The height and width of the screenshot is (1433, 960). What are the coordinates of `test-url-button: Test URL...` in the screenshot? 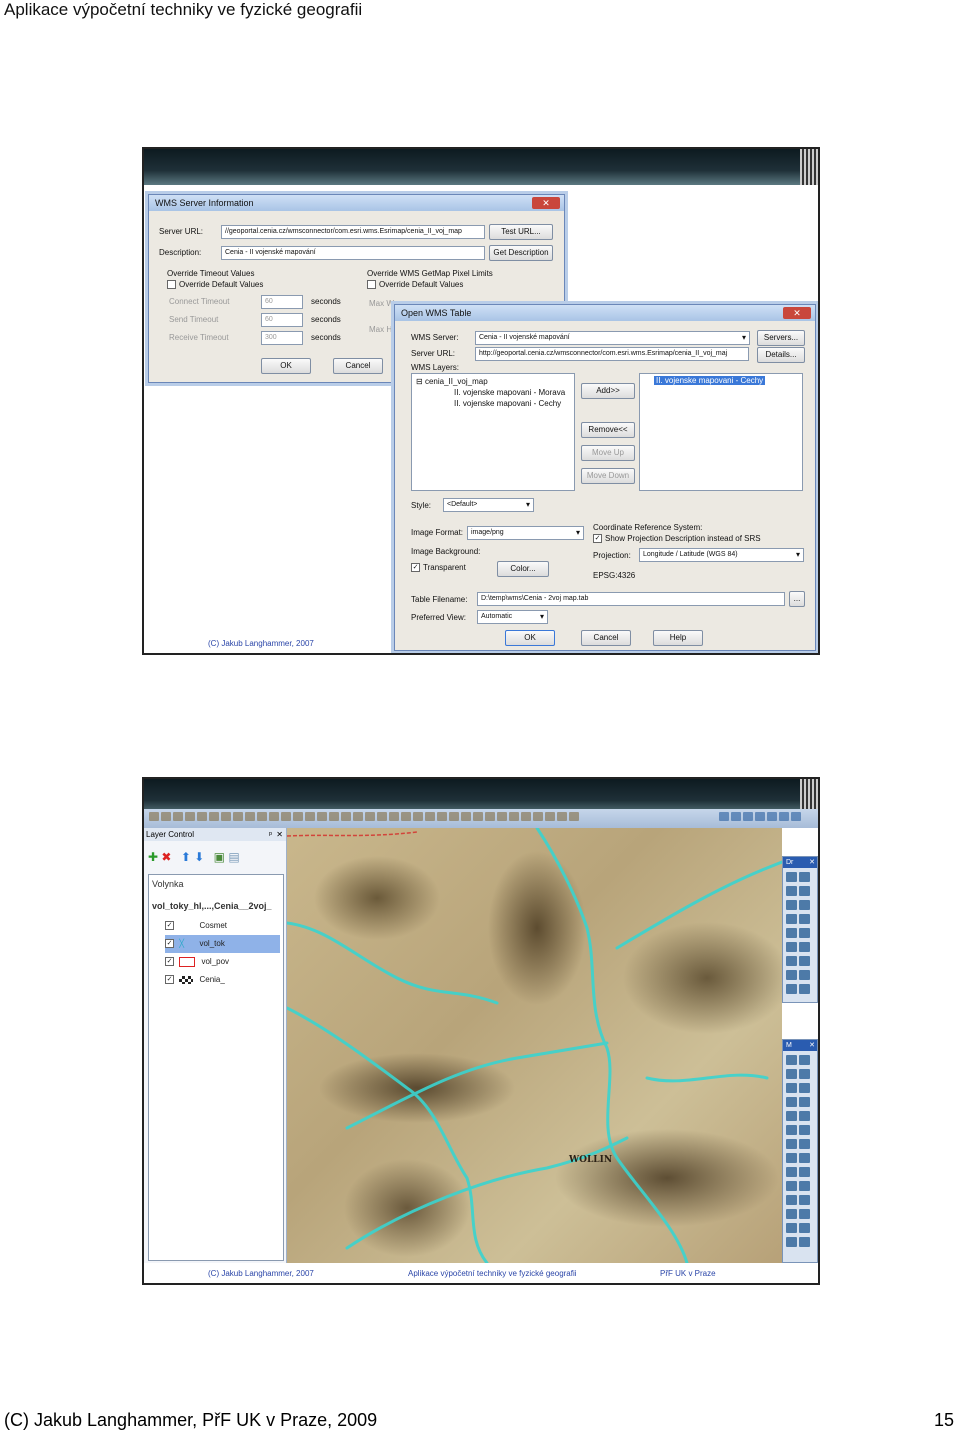 It's located at (521, 232).